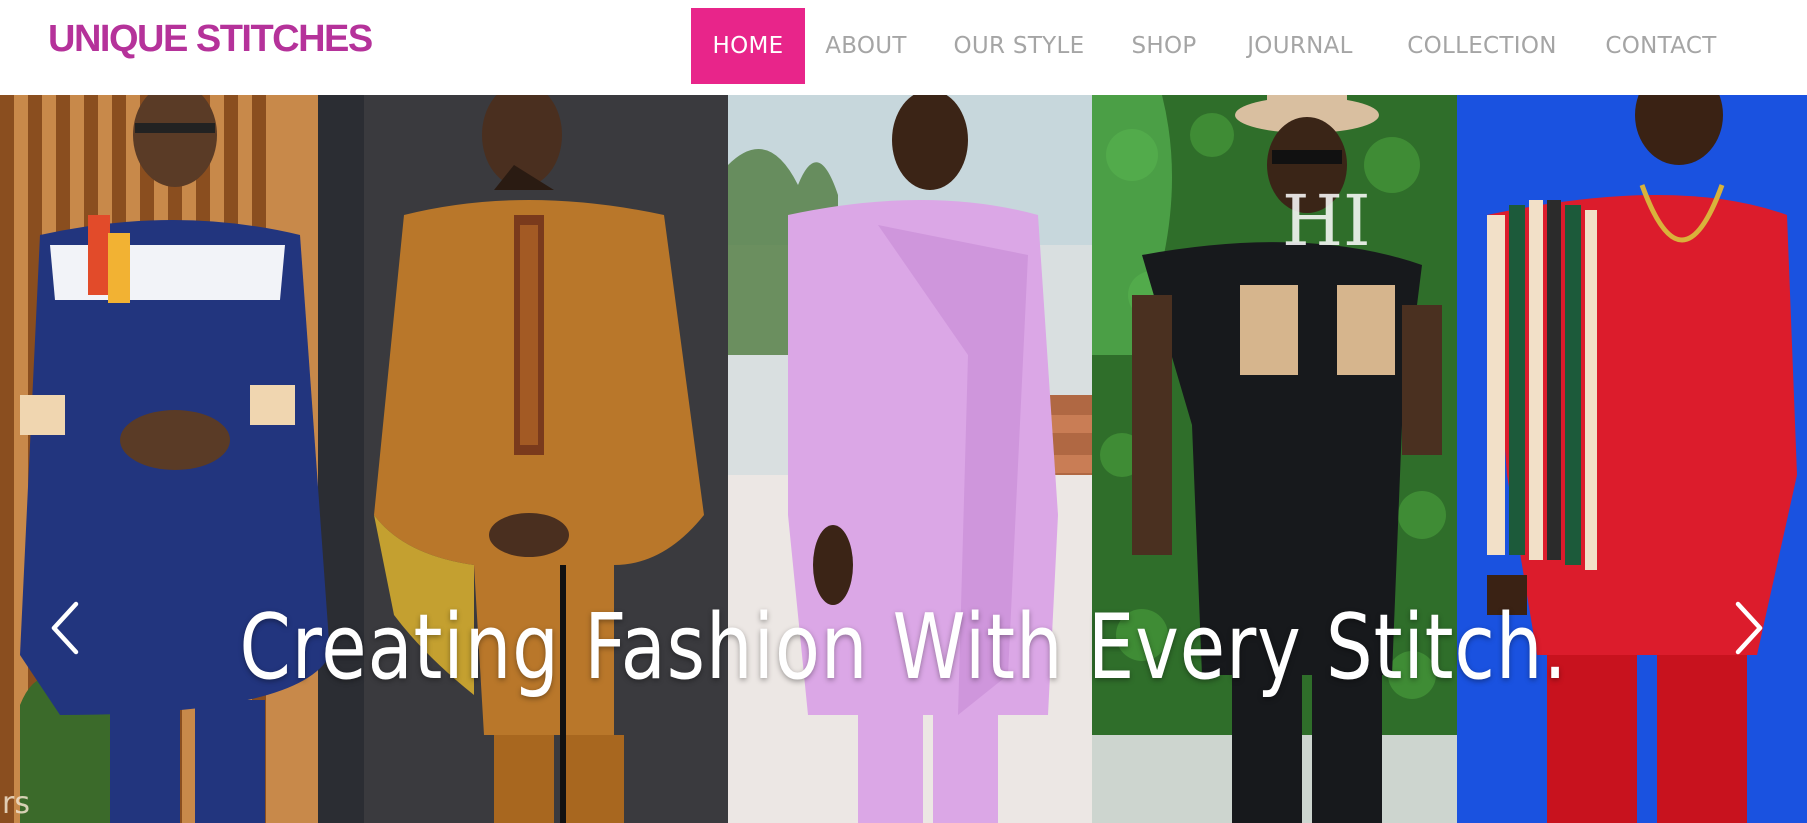 The width and height of the screenshot is (1807, 823). Describe the element at coordinates (66, 628) in the screenshot. I see `chevron-left-icon` at that location.